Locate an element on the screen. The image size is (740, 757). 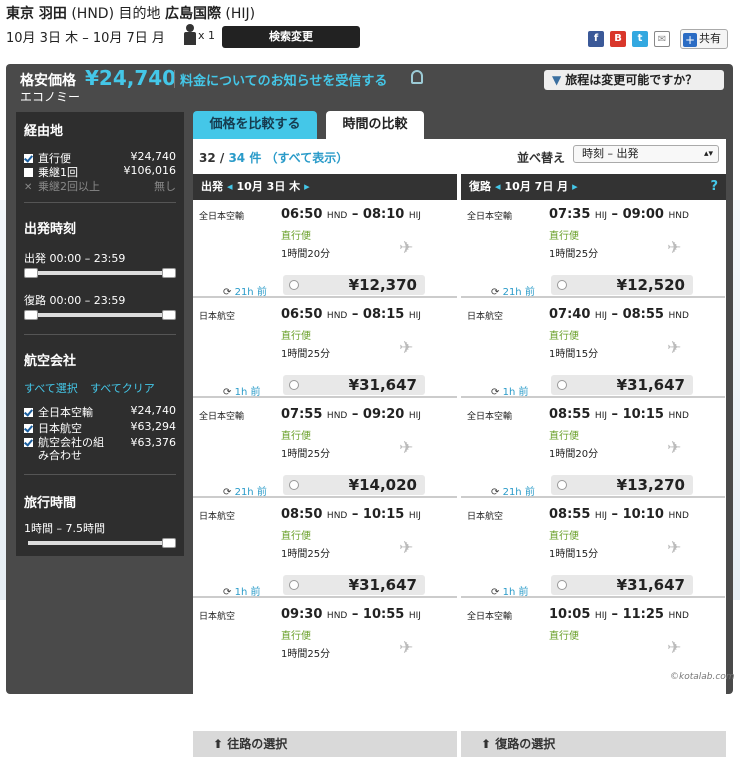
change-itinerary-button: ▼ 旅程は変更可能ですか？ is located at coordinates (634, 80).